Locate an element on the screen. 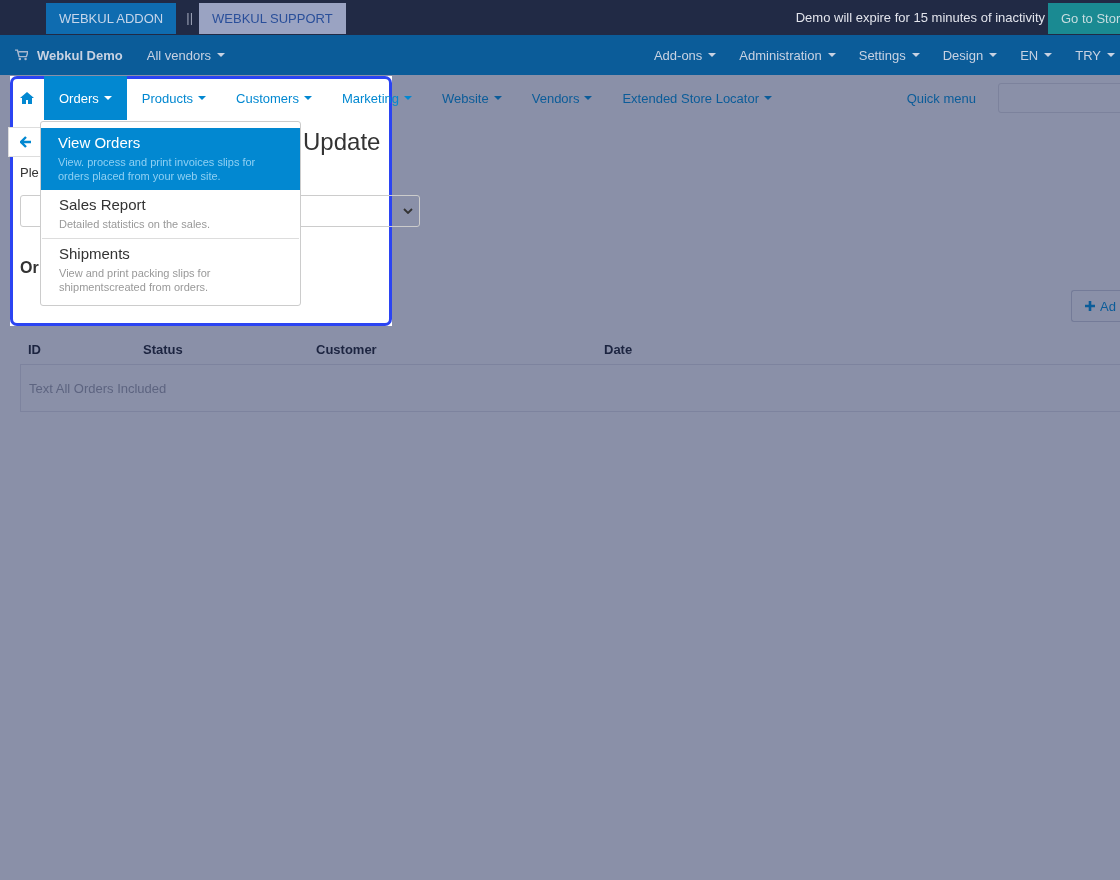 This screenshot has width=1120, height=880. nav-tab: Customers is located at coordinates (274, 98).